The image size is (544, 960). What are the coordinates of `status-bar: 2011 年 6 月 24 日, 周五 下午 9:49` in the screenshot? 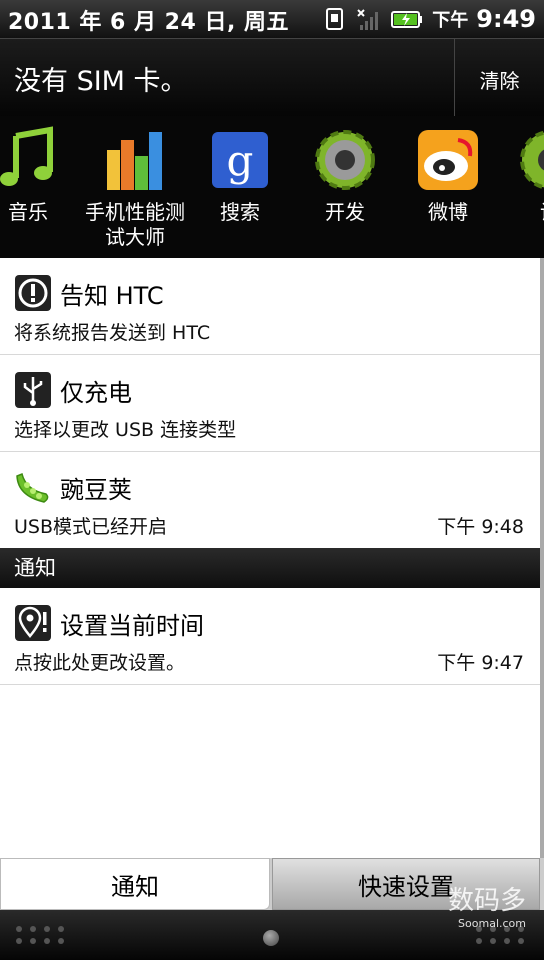 It's located at (272, 19).